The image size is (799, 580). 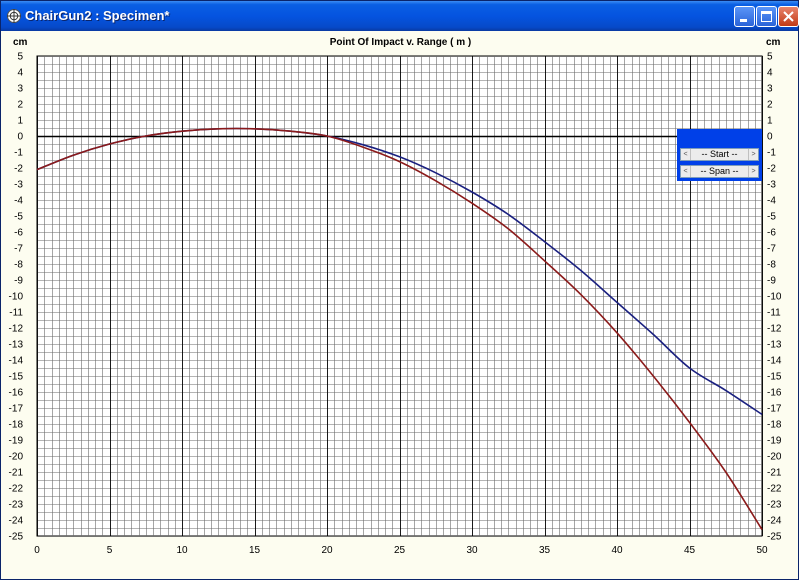 What do you see at coordinates (18, 169) in the screenshot?
I see `y-tick-label-left: -2` at bounding box center [18, 169].